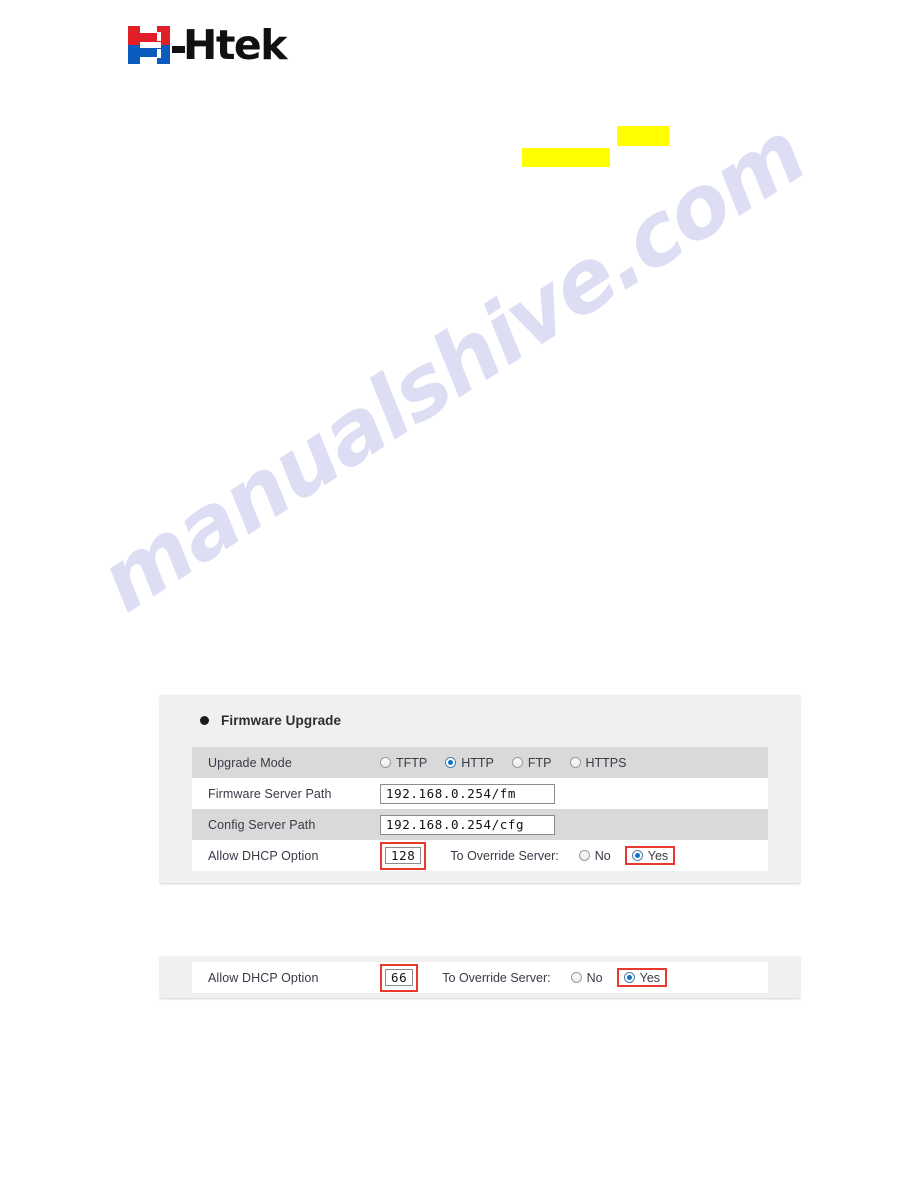  Describe the element at coordinates (412, 762) in the screenshot. I see `radio-tftp-label: TFTP` at that location.